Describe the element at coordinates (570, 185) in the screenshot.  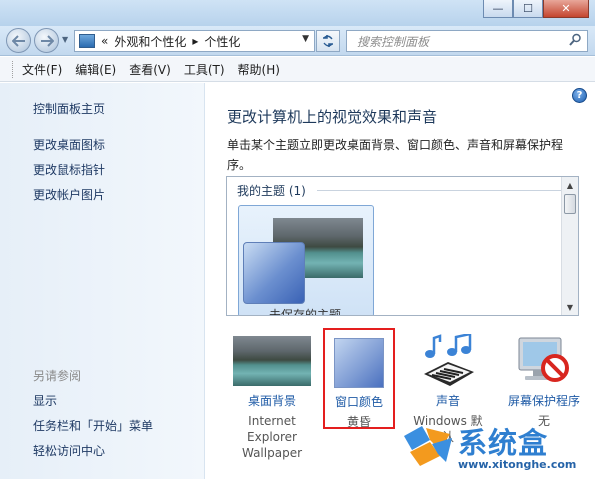
I see `scroll-up-icon: ▲` at that location.